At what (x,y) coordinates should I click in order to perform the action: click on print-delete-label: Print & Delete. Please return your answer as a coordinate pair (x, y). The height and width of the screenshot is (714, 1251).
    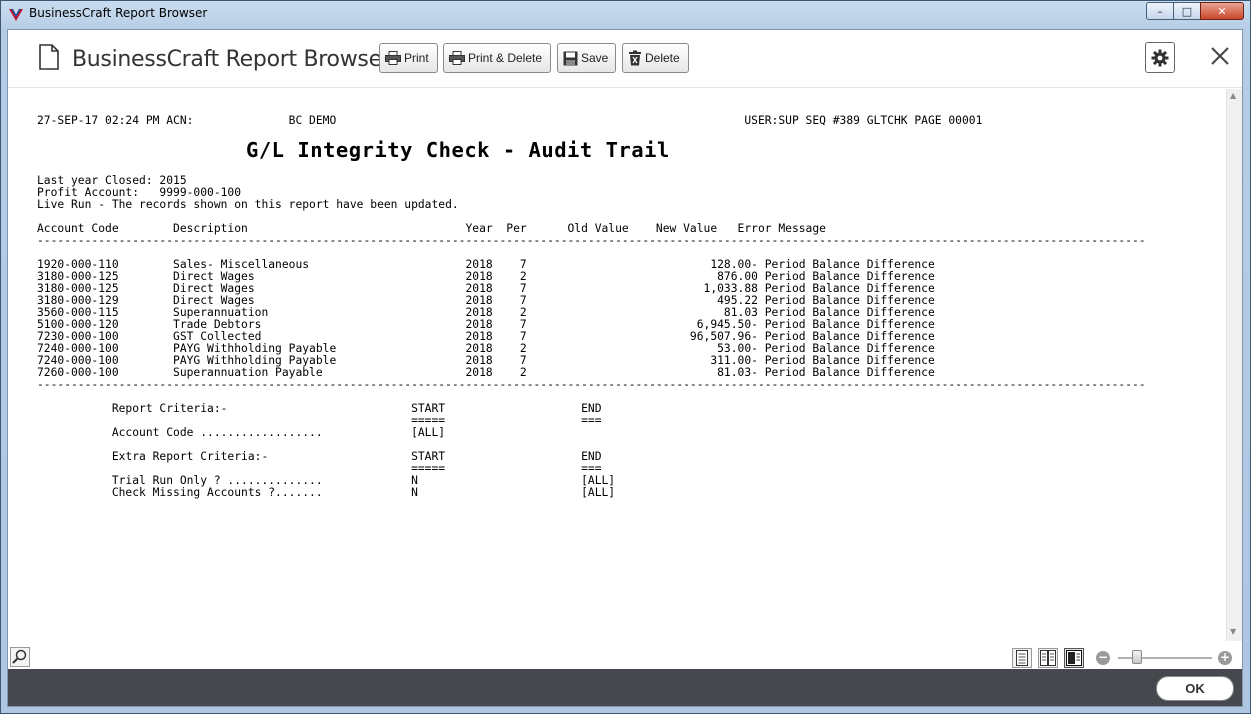
    Looking at the image, I should click on (505, 58).